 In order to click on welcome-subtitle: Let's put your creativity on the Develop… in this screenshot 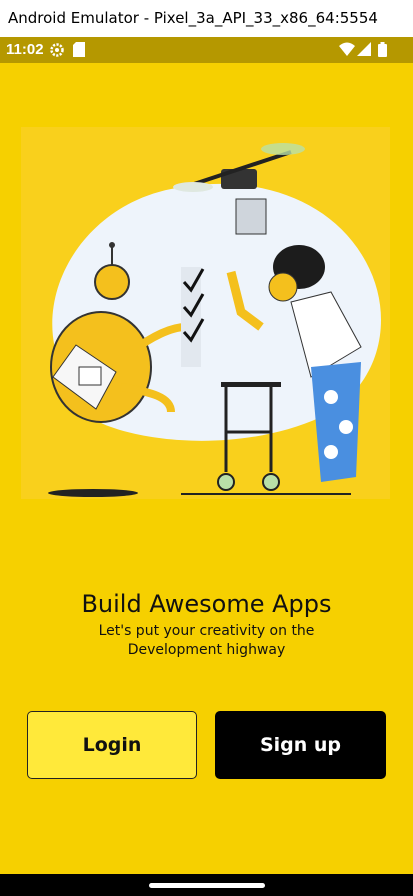, I will do `click(206, 640)`.